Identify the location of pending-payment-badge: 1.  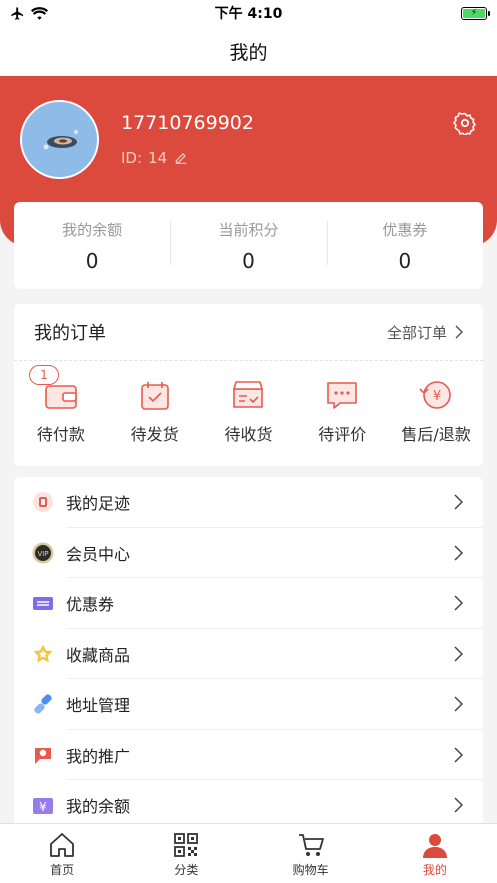
(43, 375).